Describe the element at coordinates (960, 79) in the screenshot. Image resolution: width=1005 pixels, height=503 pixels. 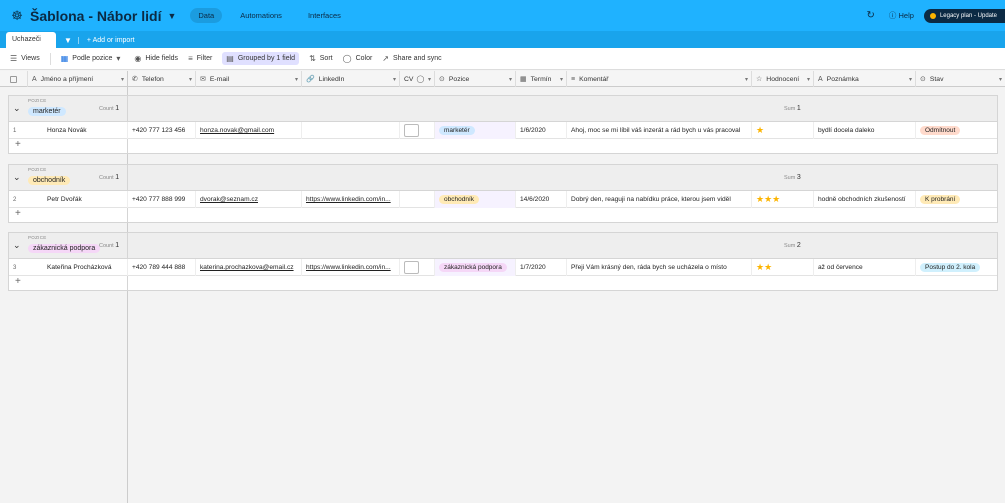
I see `column-header-stav: ⊙ Stav ▾` at that location.